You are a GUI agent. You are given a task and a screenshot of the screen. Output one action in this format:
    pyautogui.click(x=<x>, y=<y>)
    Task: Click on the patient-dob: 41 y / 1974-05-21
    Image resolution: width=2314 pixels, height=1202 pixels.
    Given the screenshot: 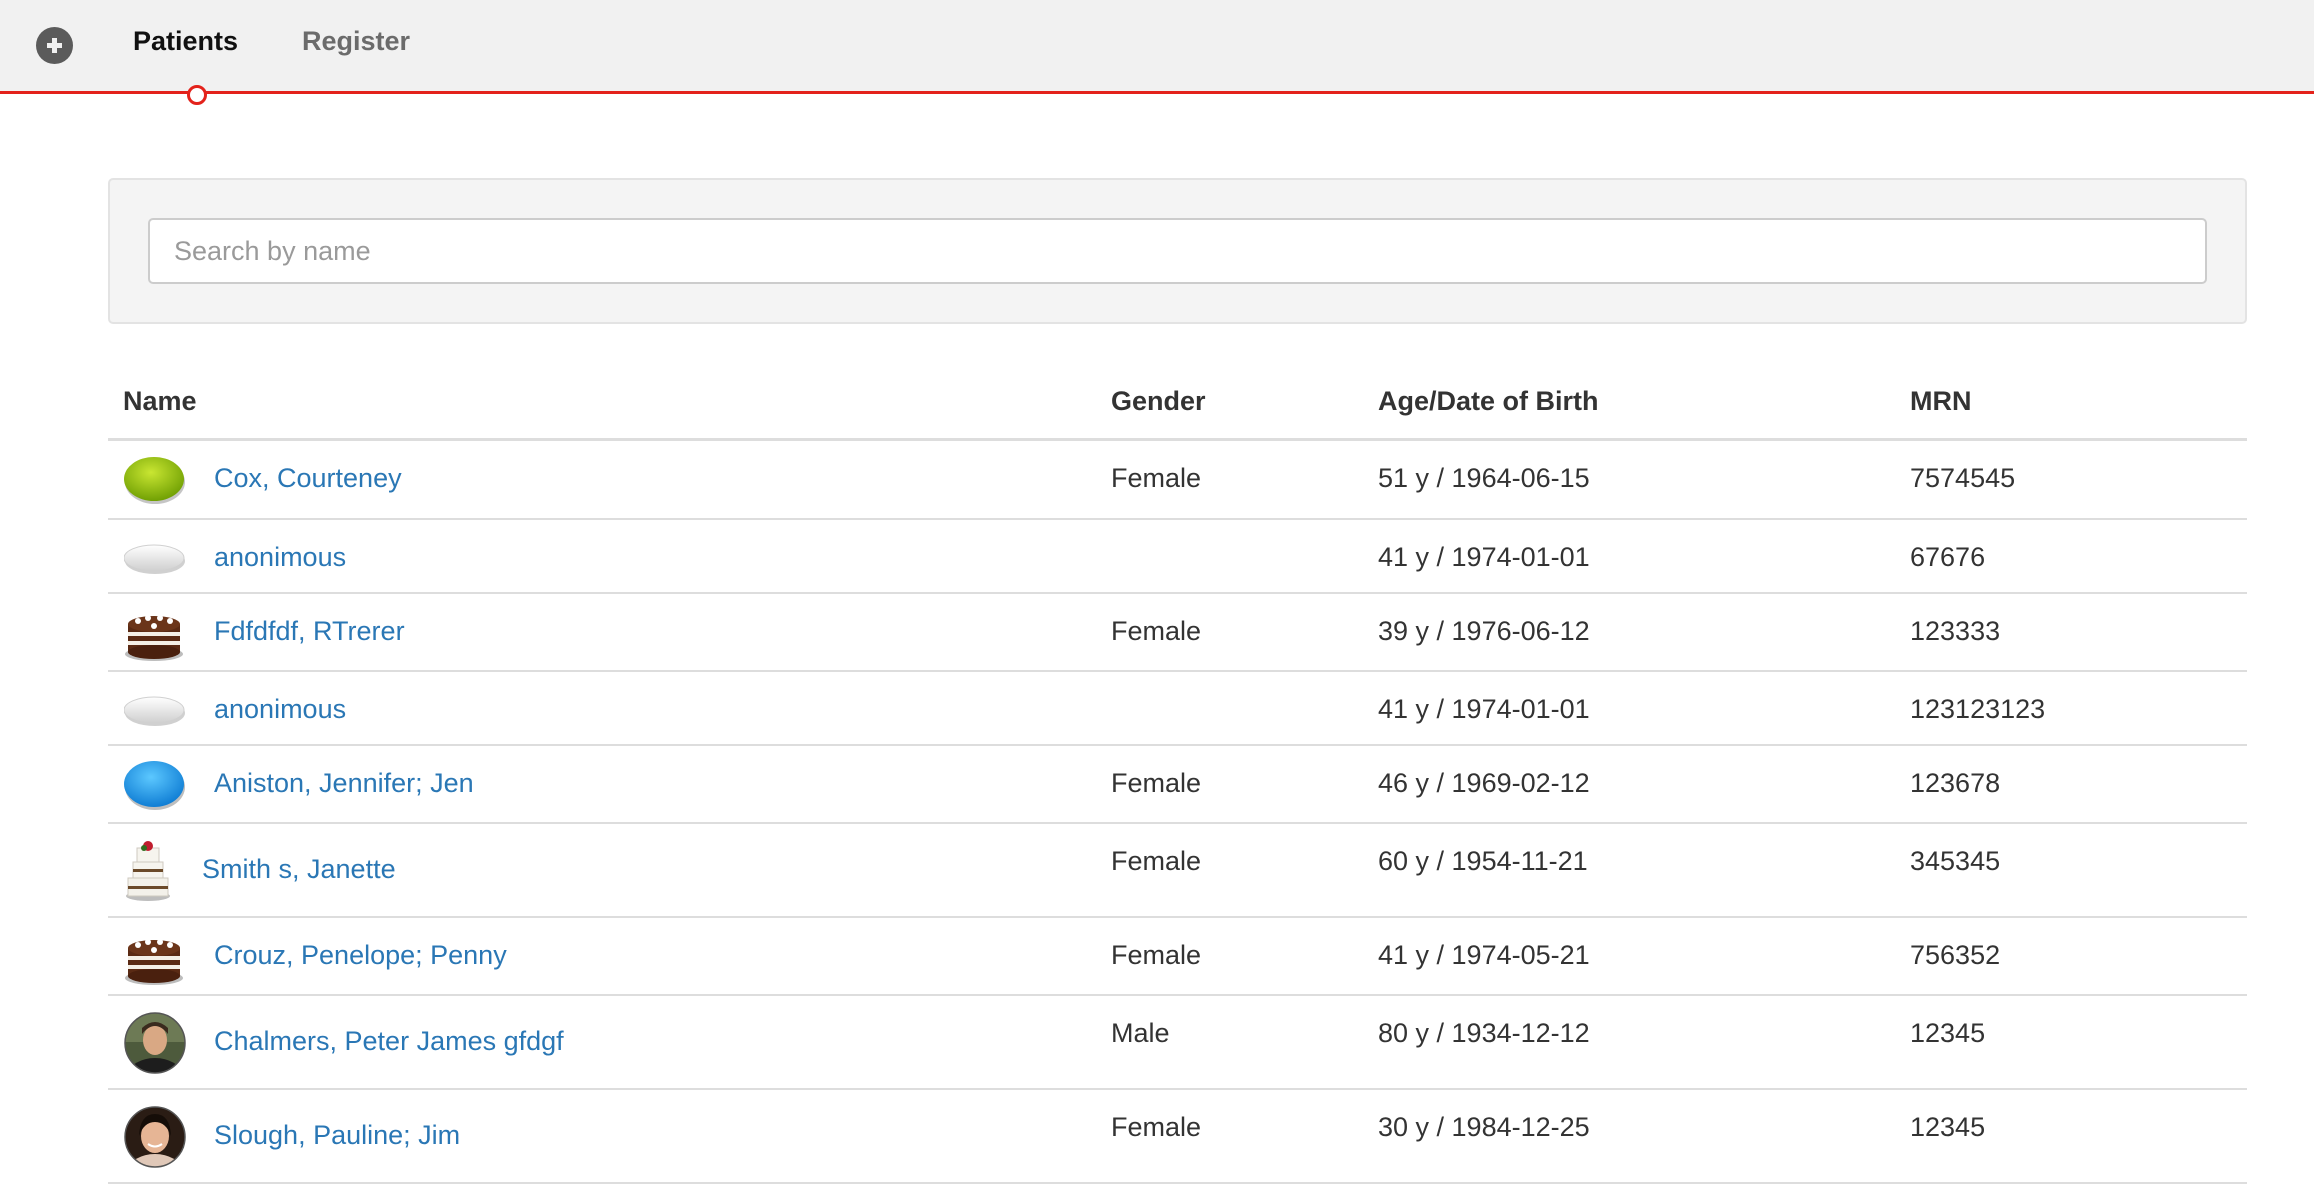 What is the action you would take?
    pyautogui.click(x=1484, y=955)
    